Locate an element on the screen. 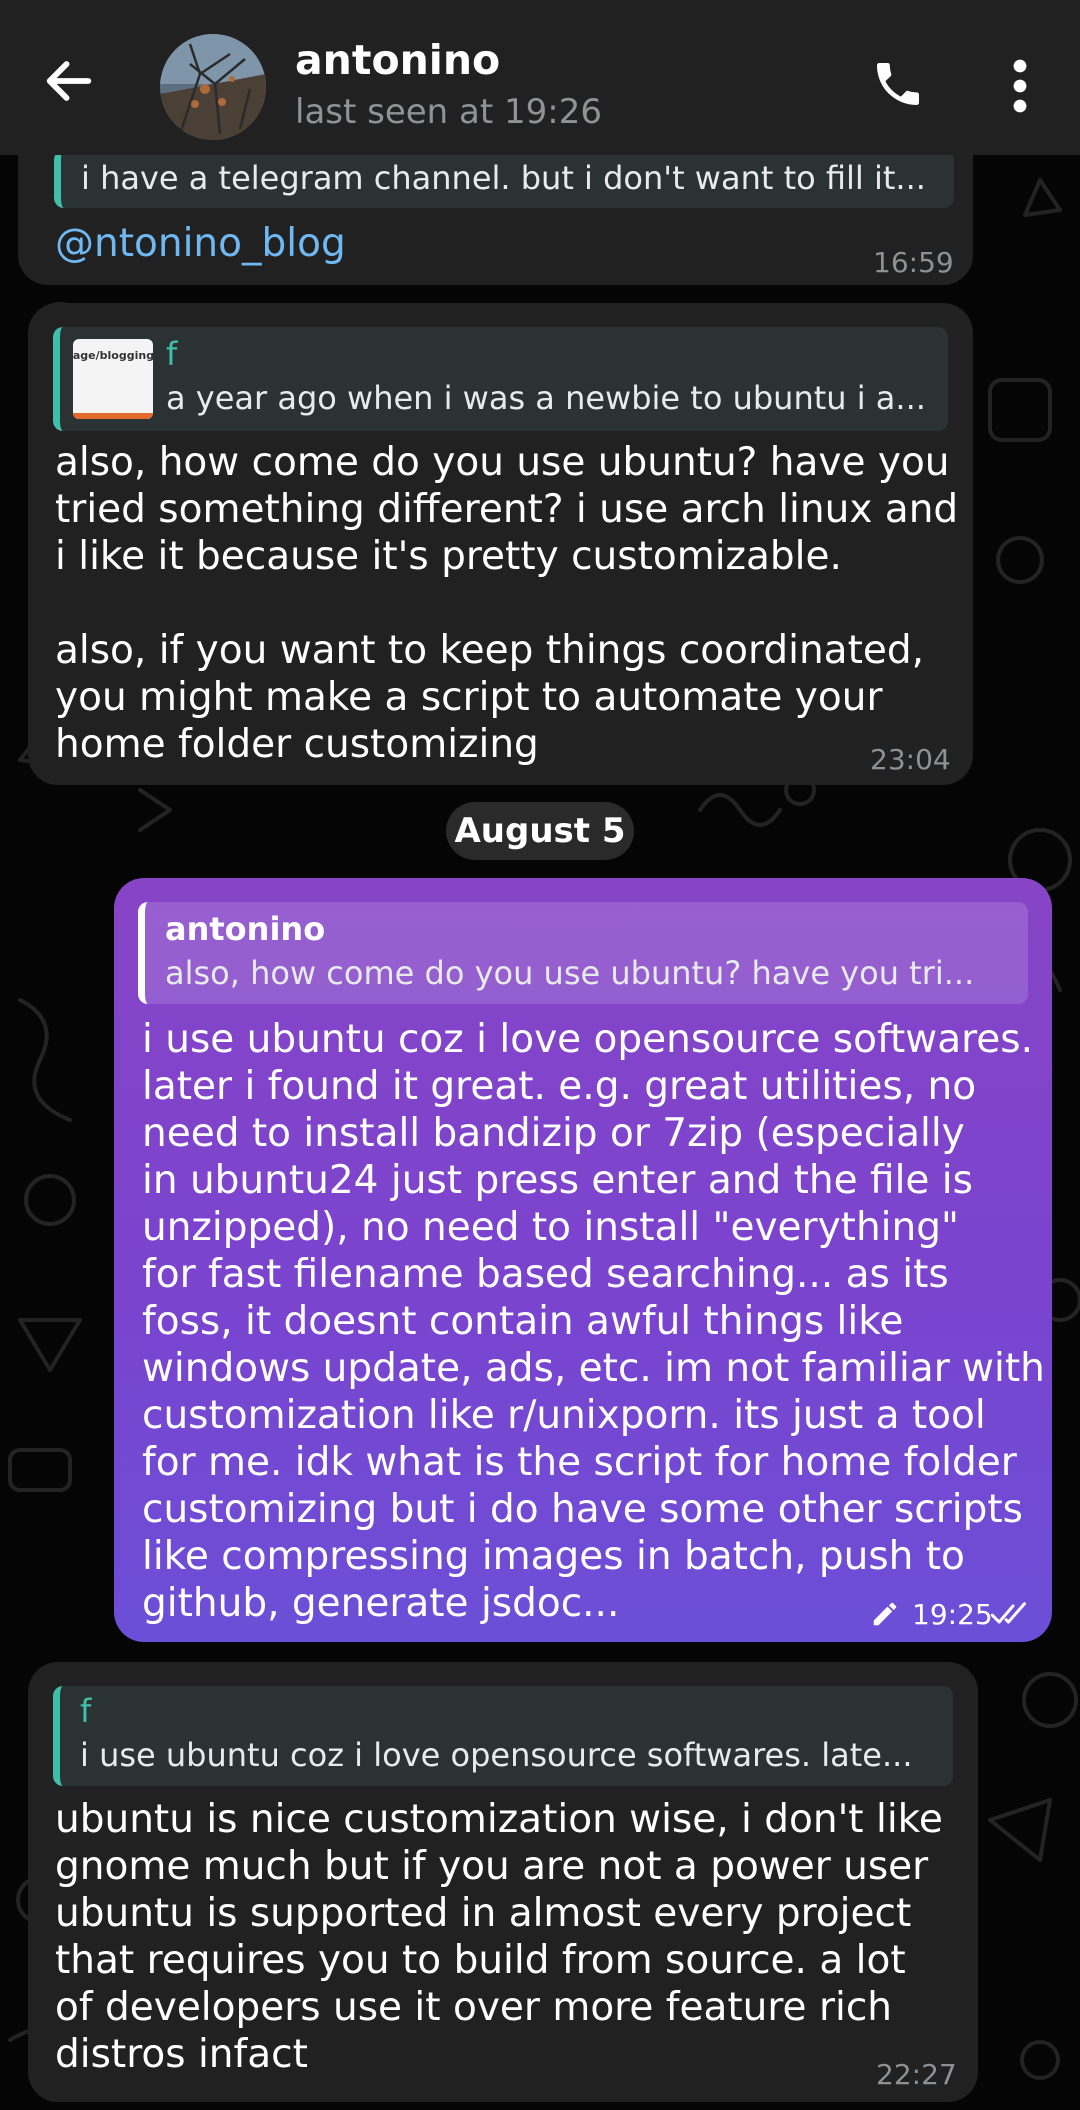 The height and width of the screenshot is (2110, 1080). message-time: 23:04 is located at coordinates (910, 759).